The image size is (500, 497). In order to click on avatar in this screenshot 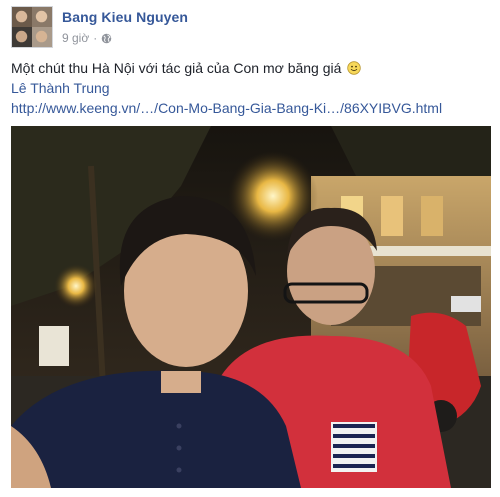, I will do `click(32, 27)`.